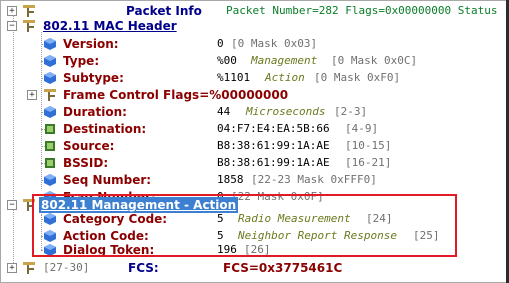  What do you see at coordinates (284, 60) in the screenshot?
I see `field-note: Management` at bounding box center [284, 60].